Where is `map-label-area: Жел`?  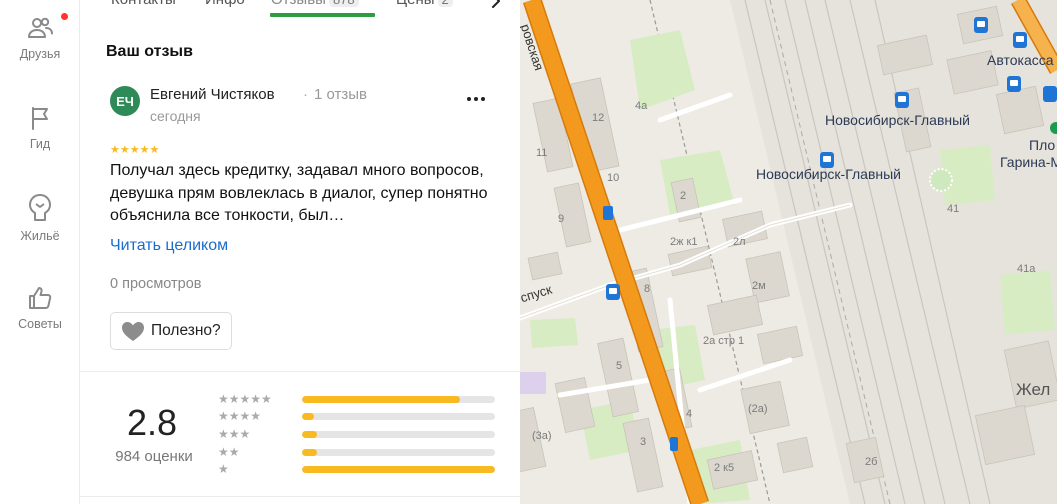 map-label-area: Жел is located at coordinates (1033, 389).